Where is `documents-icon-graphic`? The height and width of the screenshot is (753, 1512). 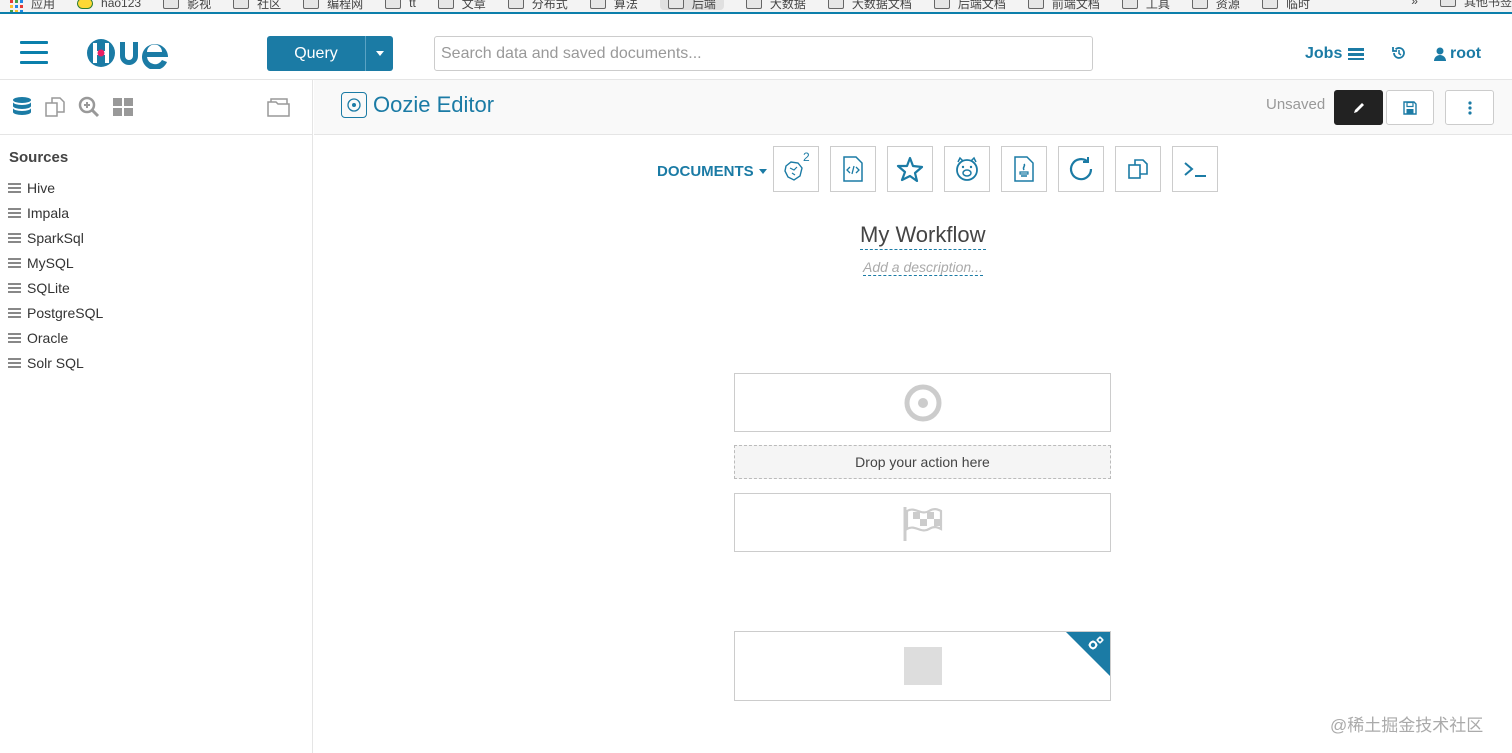 documents-icon-graphic is located at coordinates (55, 107).